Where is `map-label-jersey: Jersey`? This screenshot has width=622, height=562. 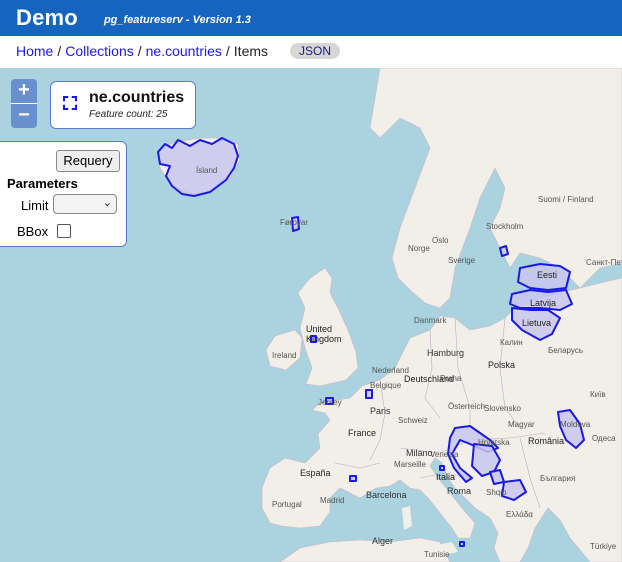 map-label-jersey: Jersey is located at coordinates (330, 402).